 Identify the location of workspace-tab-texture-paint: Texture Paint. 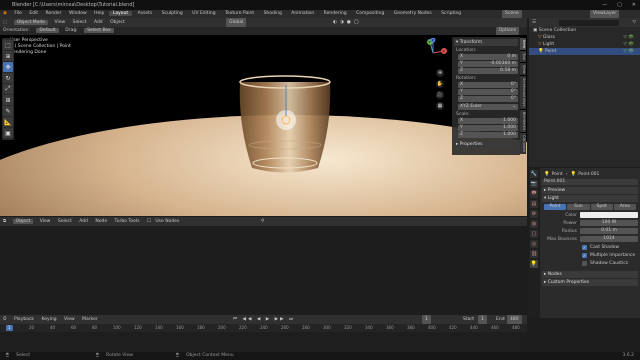
(239, 13).